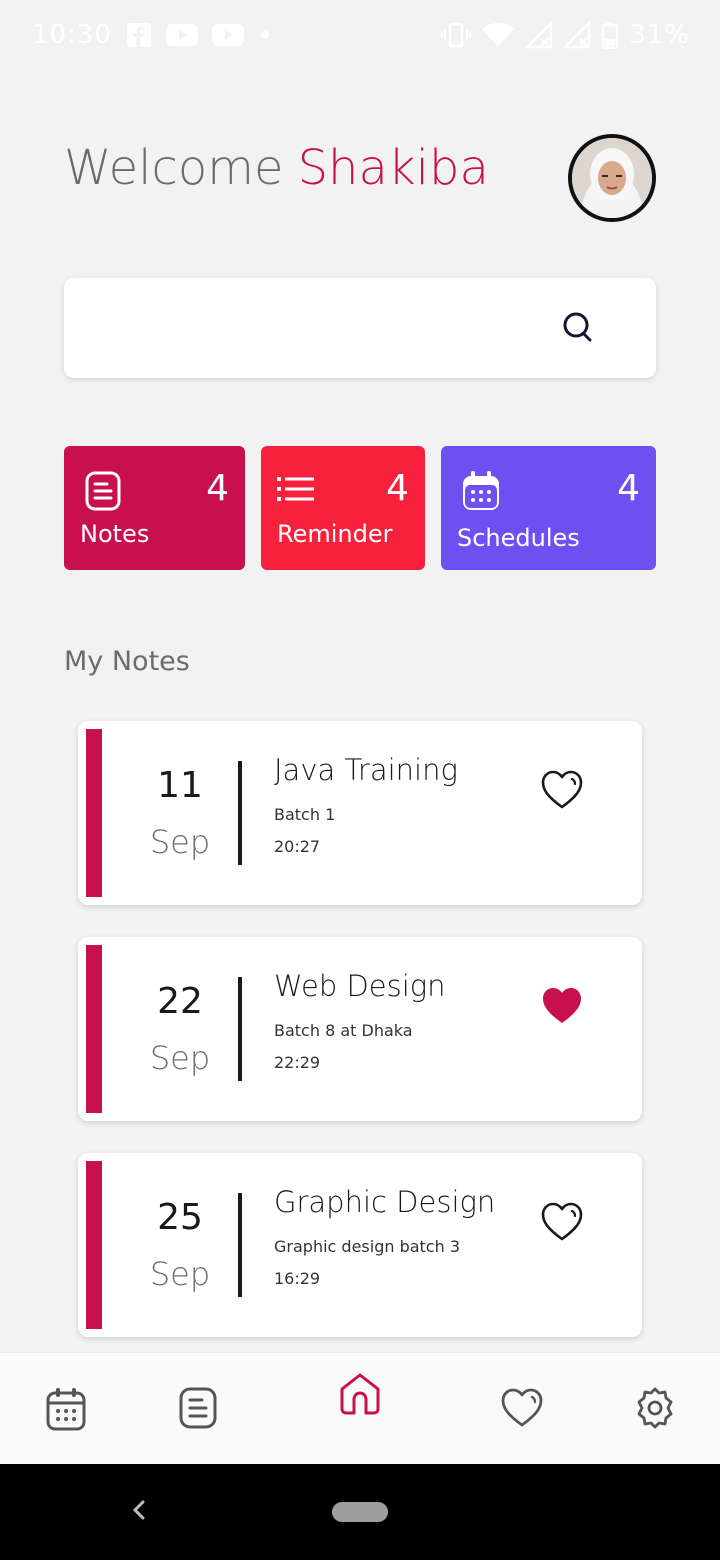  I want to click on battery-level: 31%, so click(659, 35).